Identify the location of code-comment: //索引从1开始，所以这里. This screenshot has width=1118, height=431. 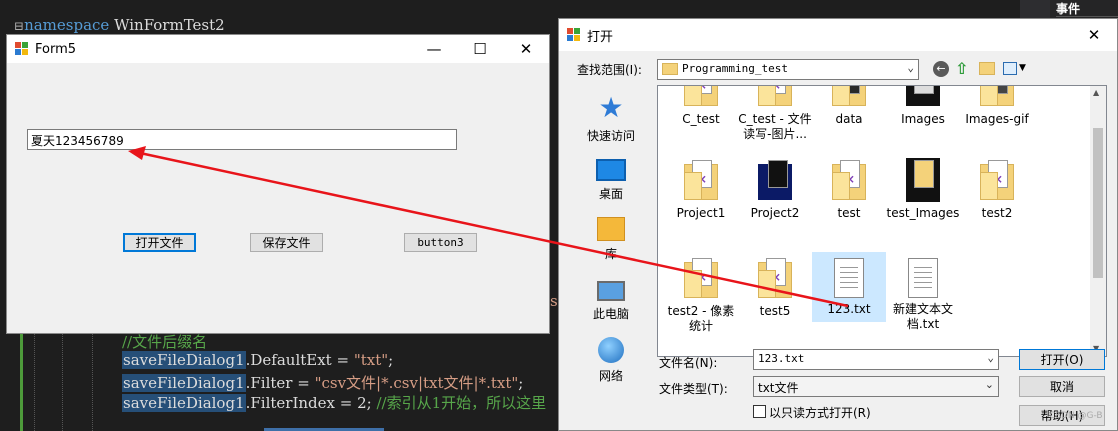
(461, 403).